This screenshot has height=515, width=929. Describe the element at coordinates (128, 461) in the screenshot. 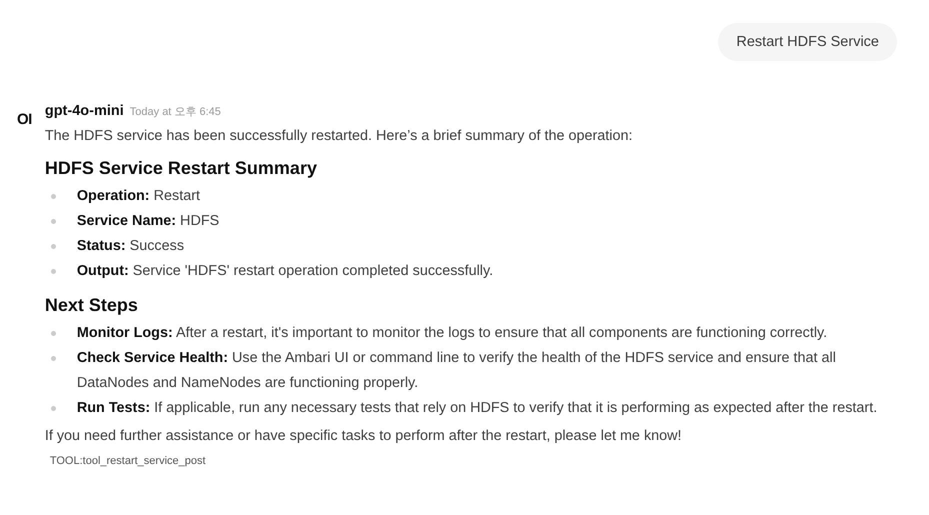

I see `tool-label: TOOL:tool_restart_service_post` at that location.